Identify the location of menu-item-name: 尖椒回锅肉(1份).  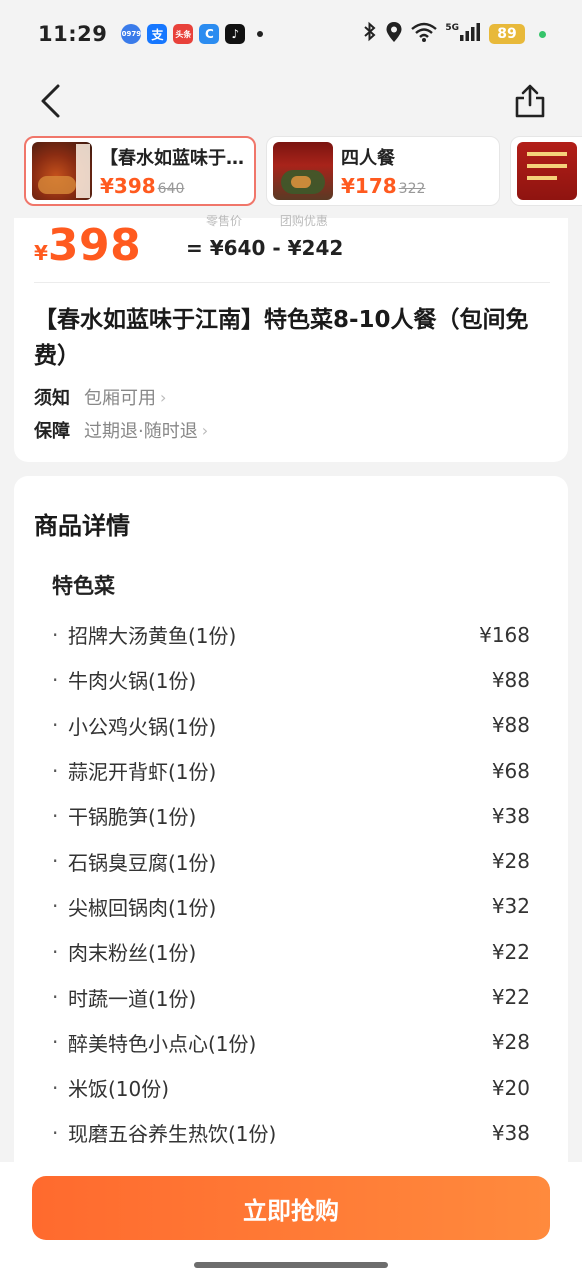
(142, 907).